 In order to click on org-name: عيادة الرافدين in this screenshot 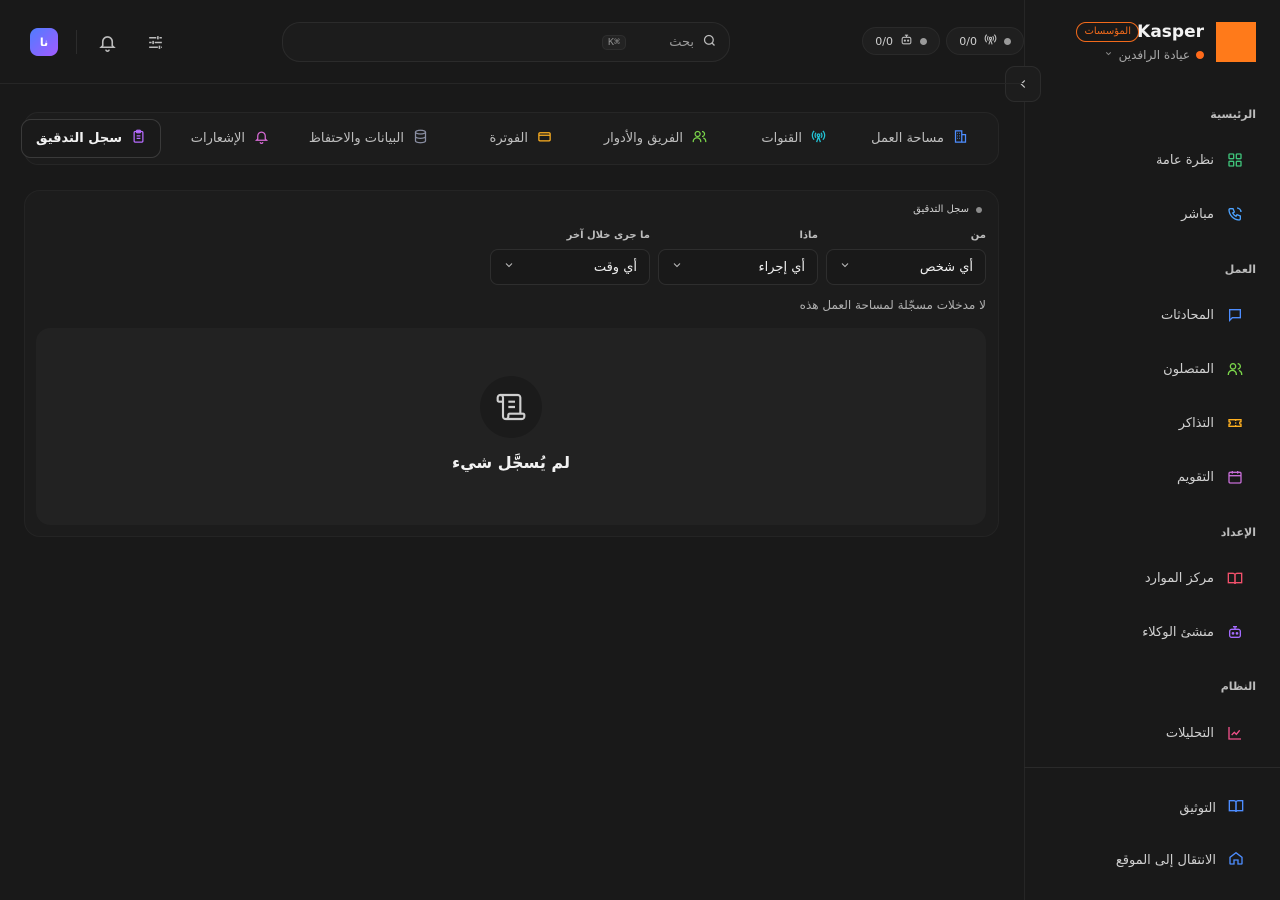, I will do `click(1154, 55)`.